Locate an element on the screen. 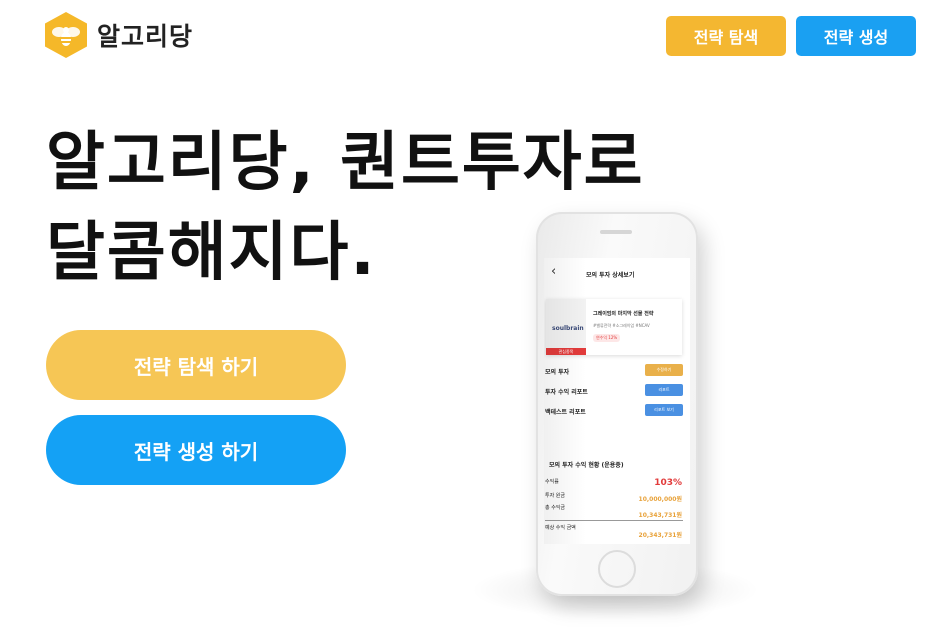 This screenshot has height=638, width=950. screen-title: 모의 투자 상세보기 is located at coordinates (610, 275).